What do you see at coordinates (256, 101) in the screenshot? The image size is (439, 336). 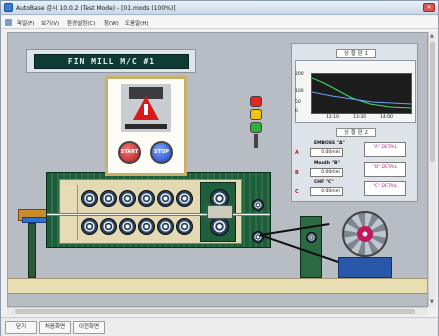 I see `red-lamp` at bounding box center [256, 101].